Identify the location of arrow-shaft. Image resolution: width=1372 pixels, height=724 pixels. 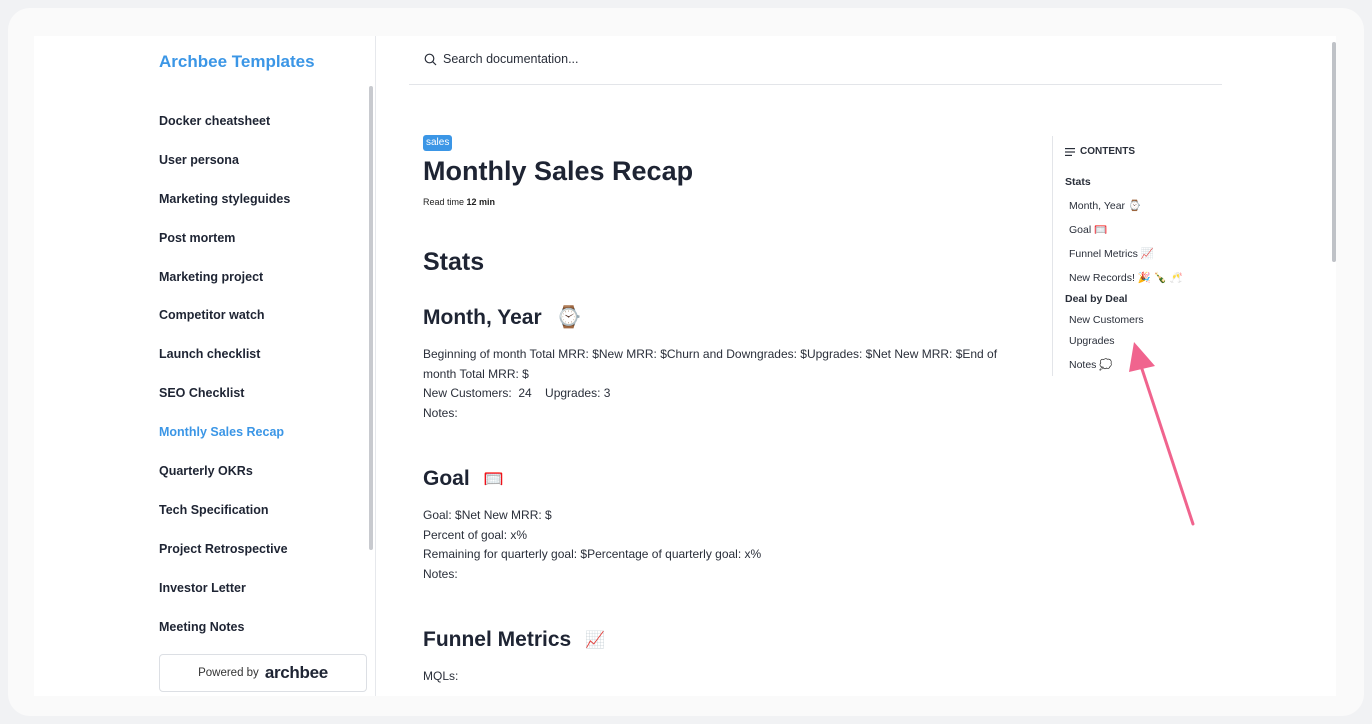
(1167, 445).